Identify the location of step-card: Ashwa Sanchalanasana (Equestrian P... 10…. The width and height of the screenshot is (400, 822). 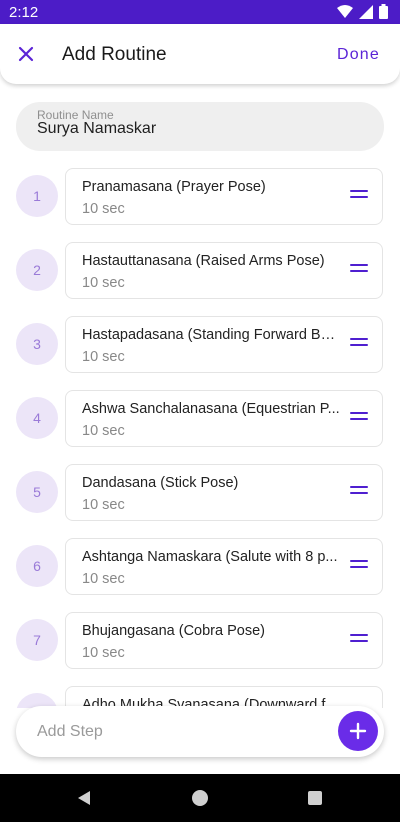
(224, 418).